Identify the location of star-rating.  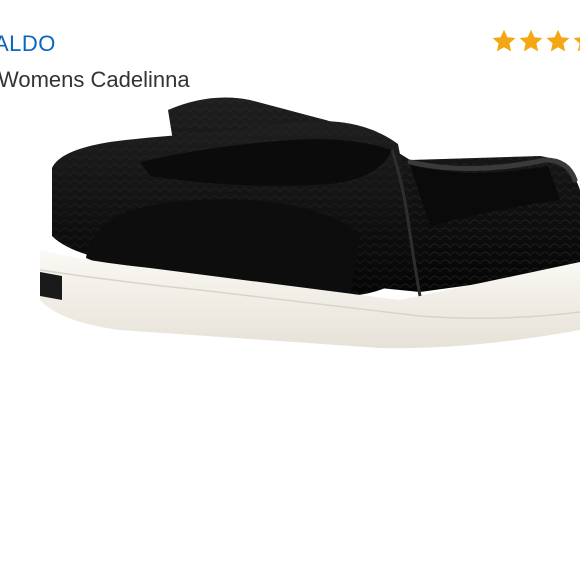
(535, 43).